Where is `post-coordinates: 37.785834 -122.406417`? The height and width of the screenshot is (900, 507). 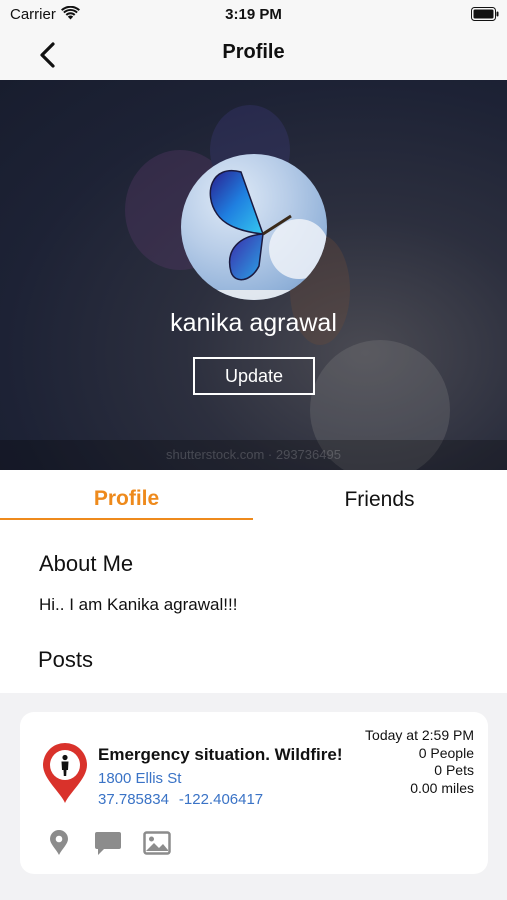
post-coordinates: 37.785834 -122.406417 is located at coordinates (185, 799).